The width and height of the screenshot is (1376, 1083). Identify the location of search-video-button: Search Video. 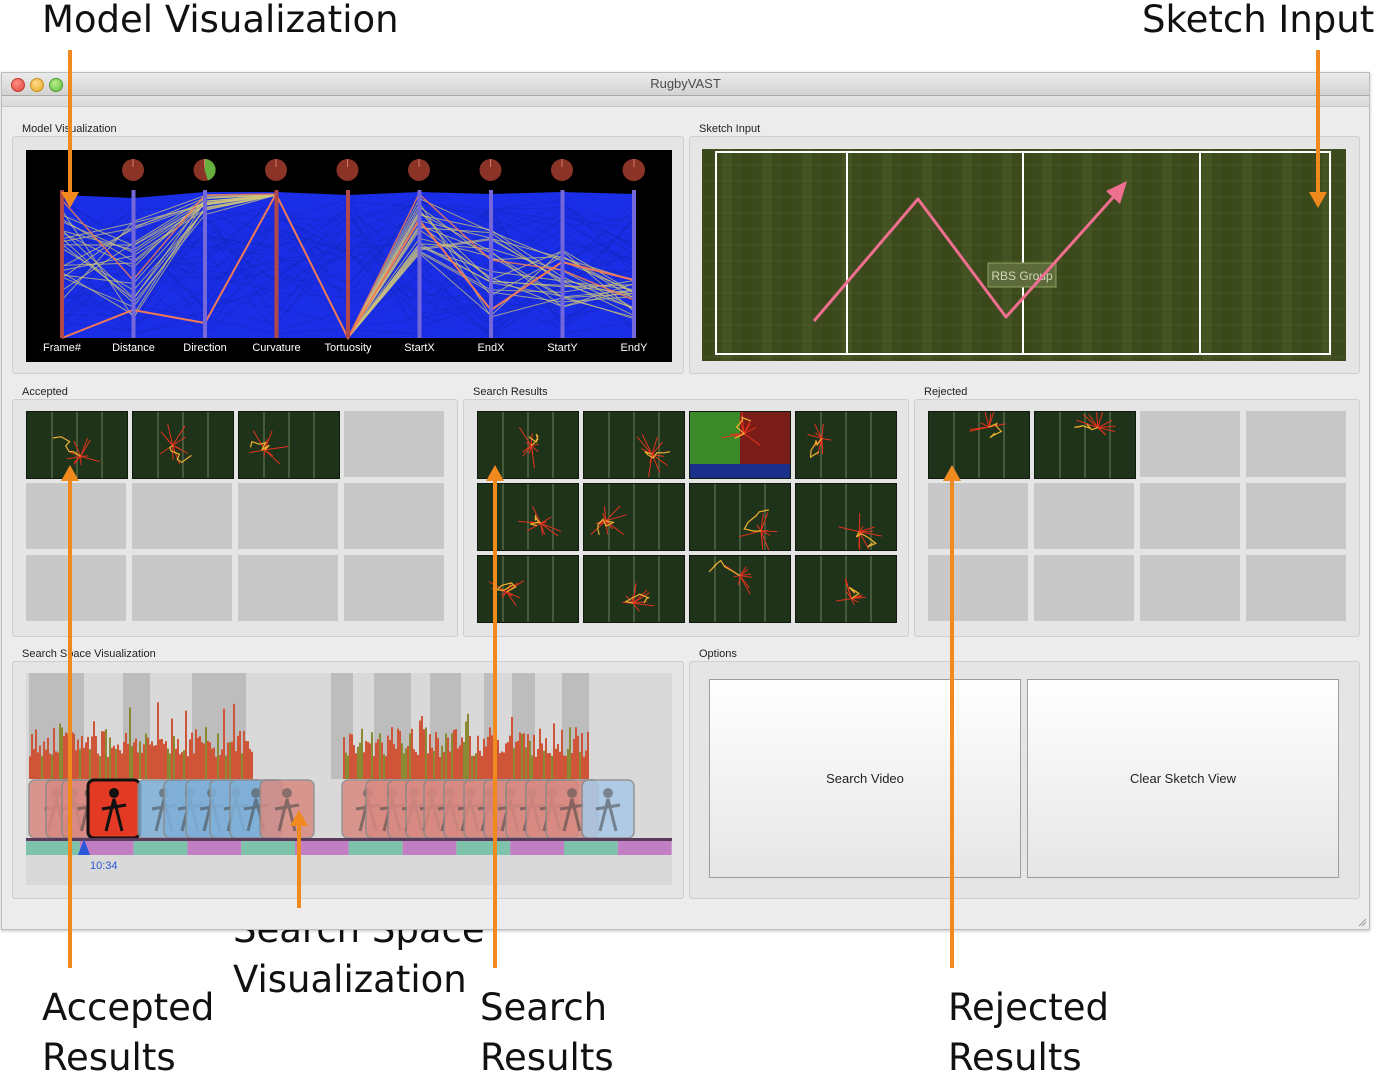
(865, 778).